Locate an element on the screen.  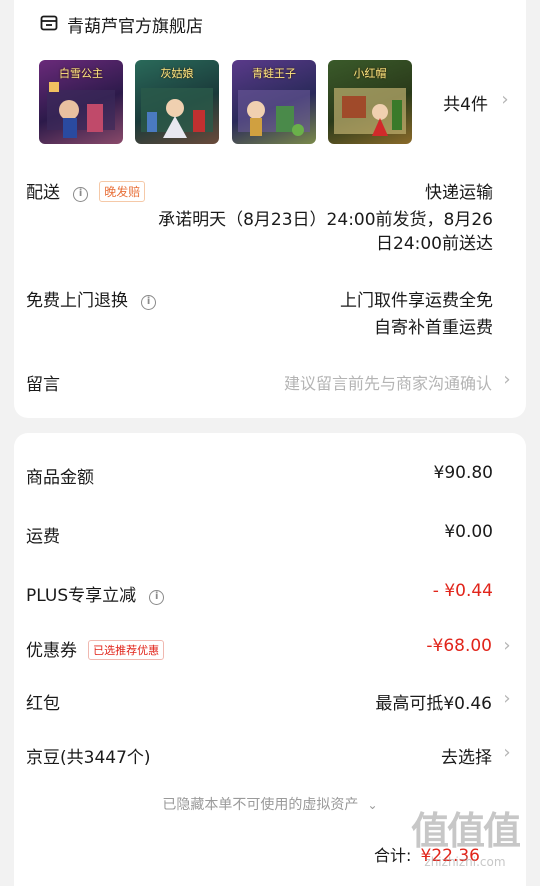
product-thumbnail: 青蛙王子 is located at coordinates (274, 102).